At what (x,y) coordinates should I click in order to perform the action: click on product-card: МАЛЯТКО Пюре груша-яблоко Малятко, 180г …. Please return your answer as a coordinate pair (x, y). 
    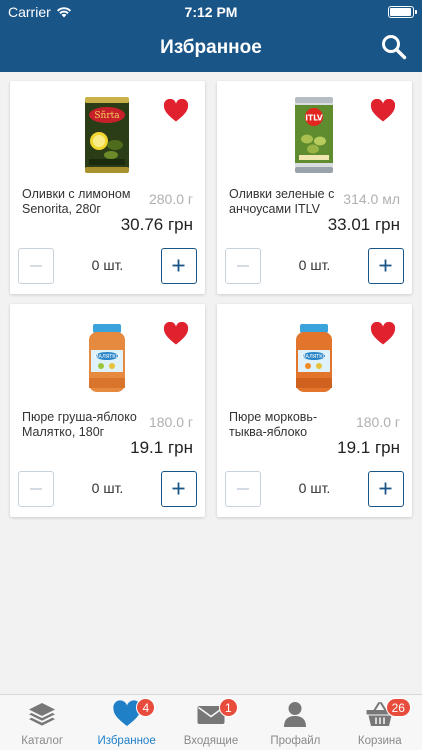
    Looking at the image, I should click on (107, 410).